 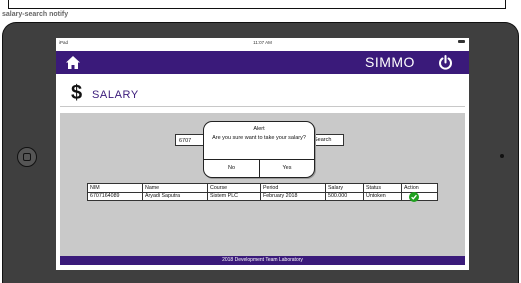 What do you see at coordinates (374, 188) in the screenshot?
I see `header-status: Status` at bounding box center [374, 188].